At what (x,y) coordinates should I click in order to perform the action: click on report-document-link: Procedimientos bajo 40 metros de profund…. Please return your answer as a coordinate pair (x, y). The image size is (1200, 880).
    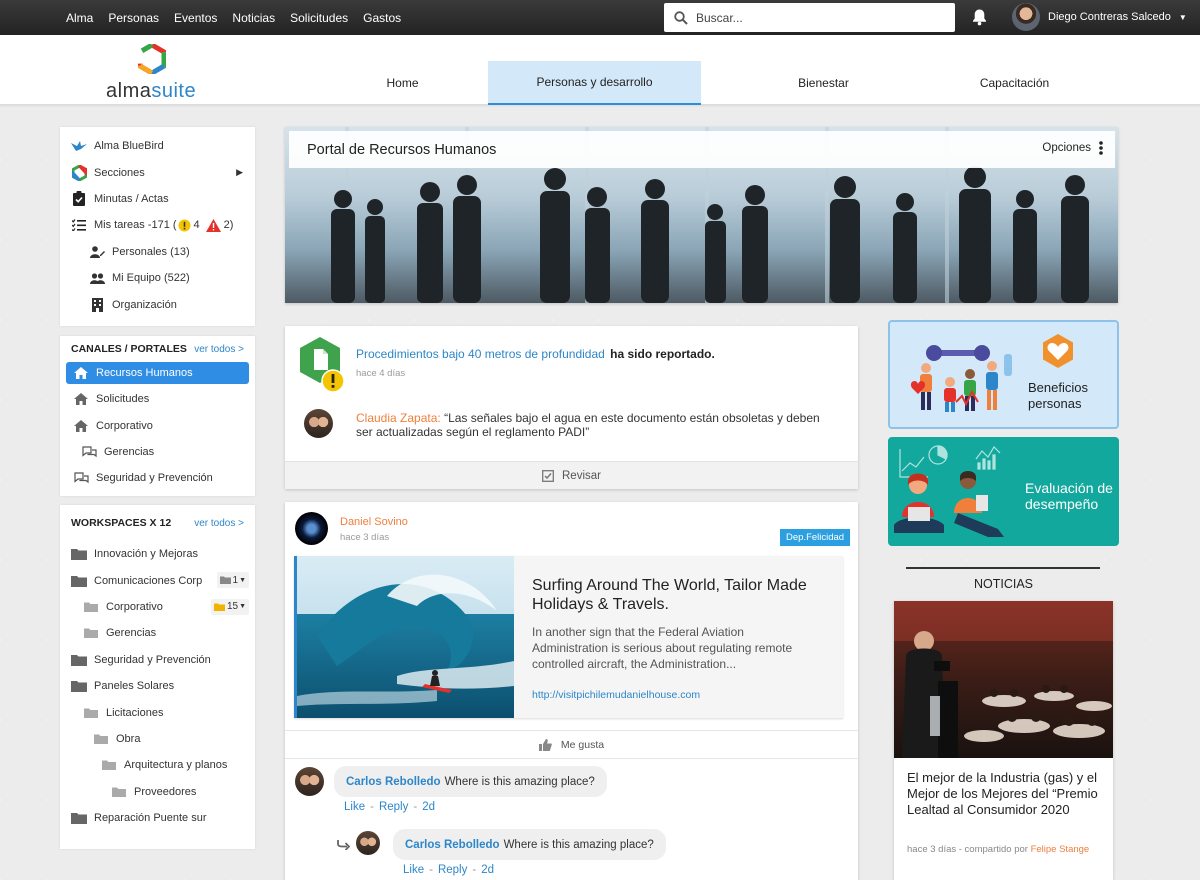
    Looking at the image, I should click on (480, 354).